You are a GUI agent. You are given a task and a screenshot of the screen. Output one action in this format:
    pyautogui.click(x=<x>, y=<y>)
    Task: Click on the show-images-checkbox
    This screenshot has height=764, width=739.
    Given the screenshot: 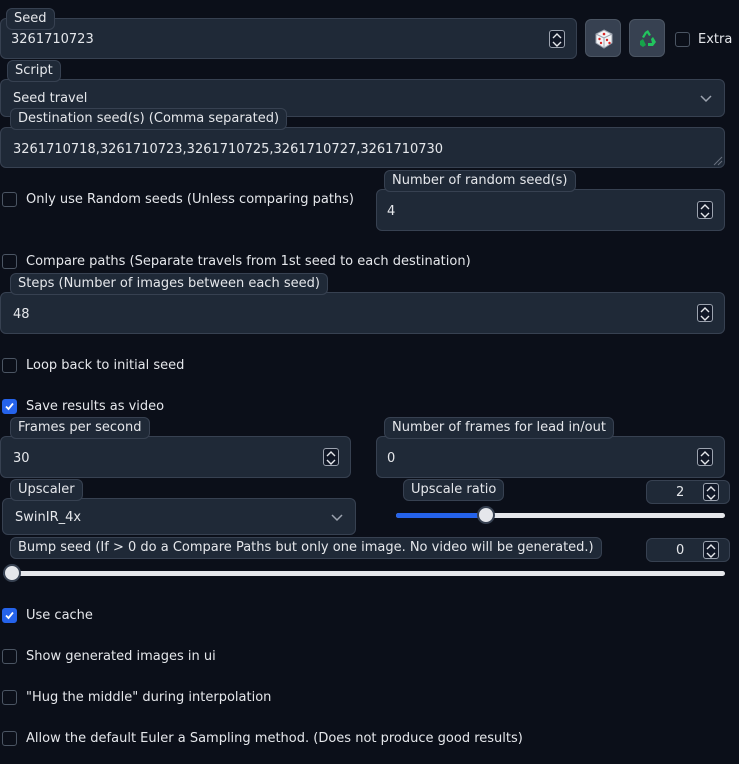 What is the action you would take?
    pyautogui.click(x=9, y=656)
    